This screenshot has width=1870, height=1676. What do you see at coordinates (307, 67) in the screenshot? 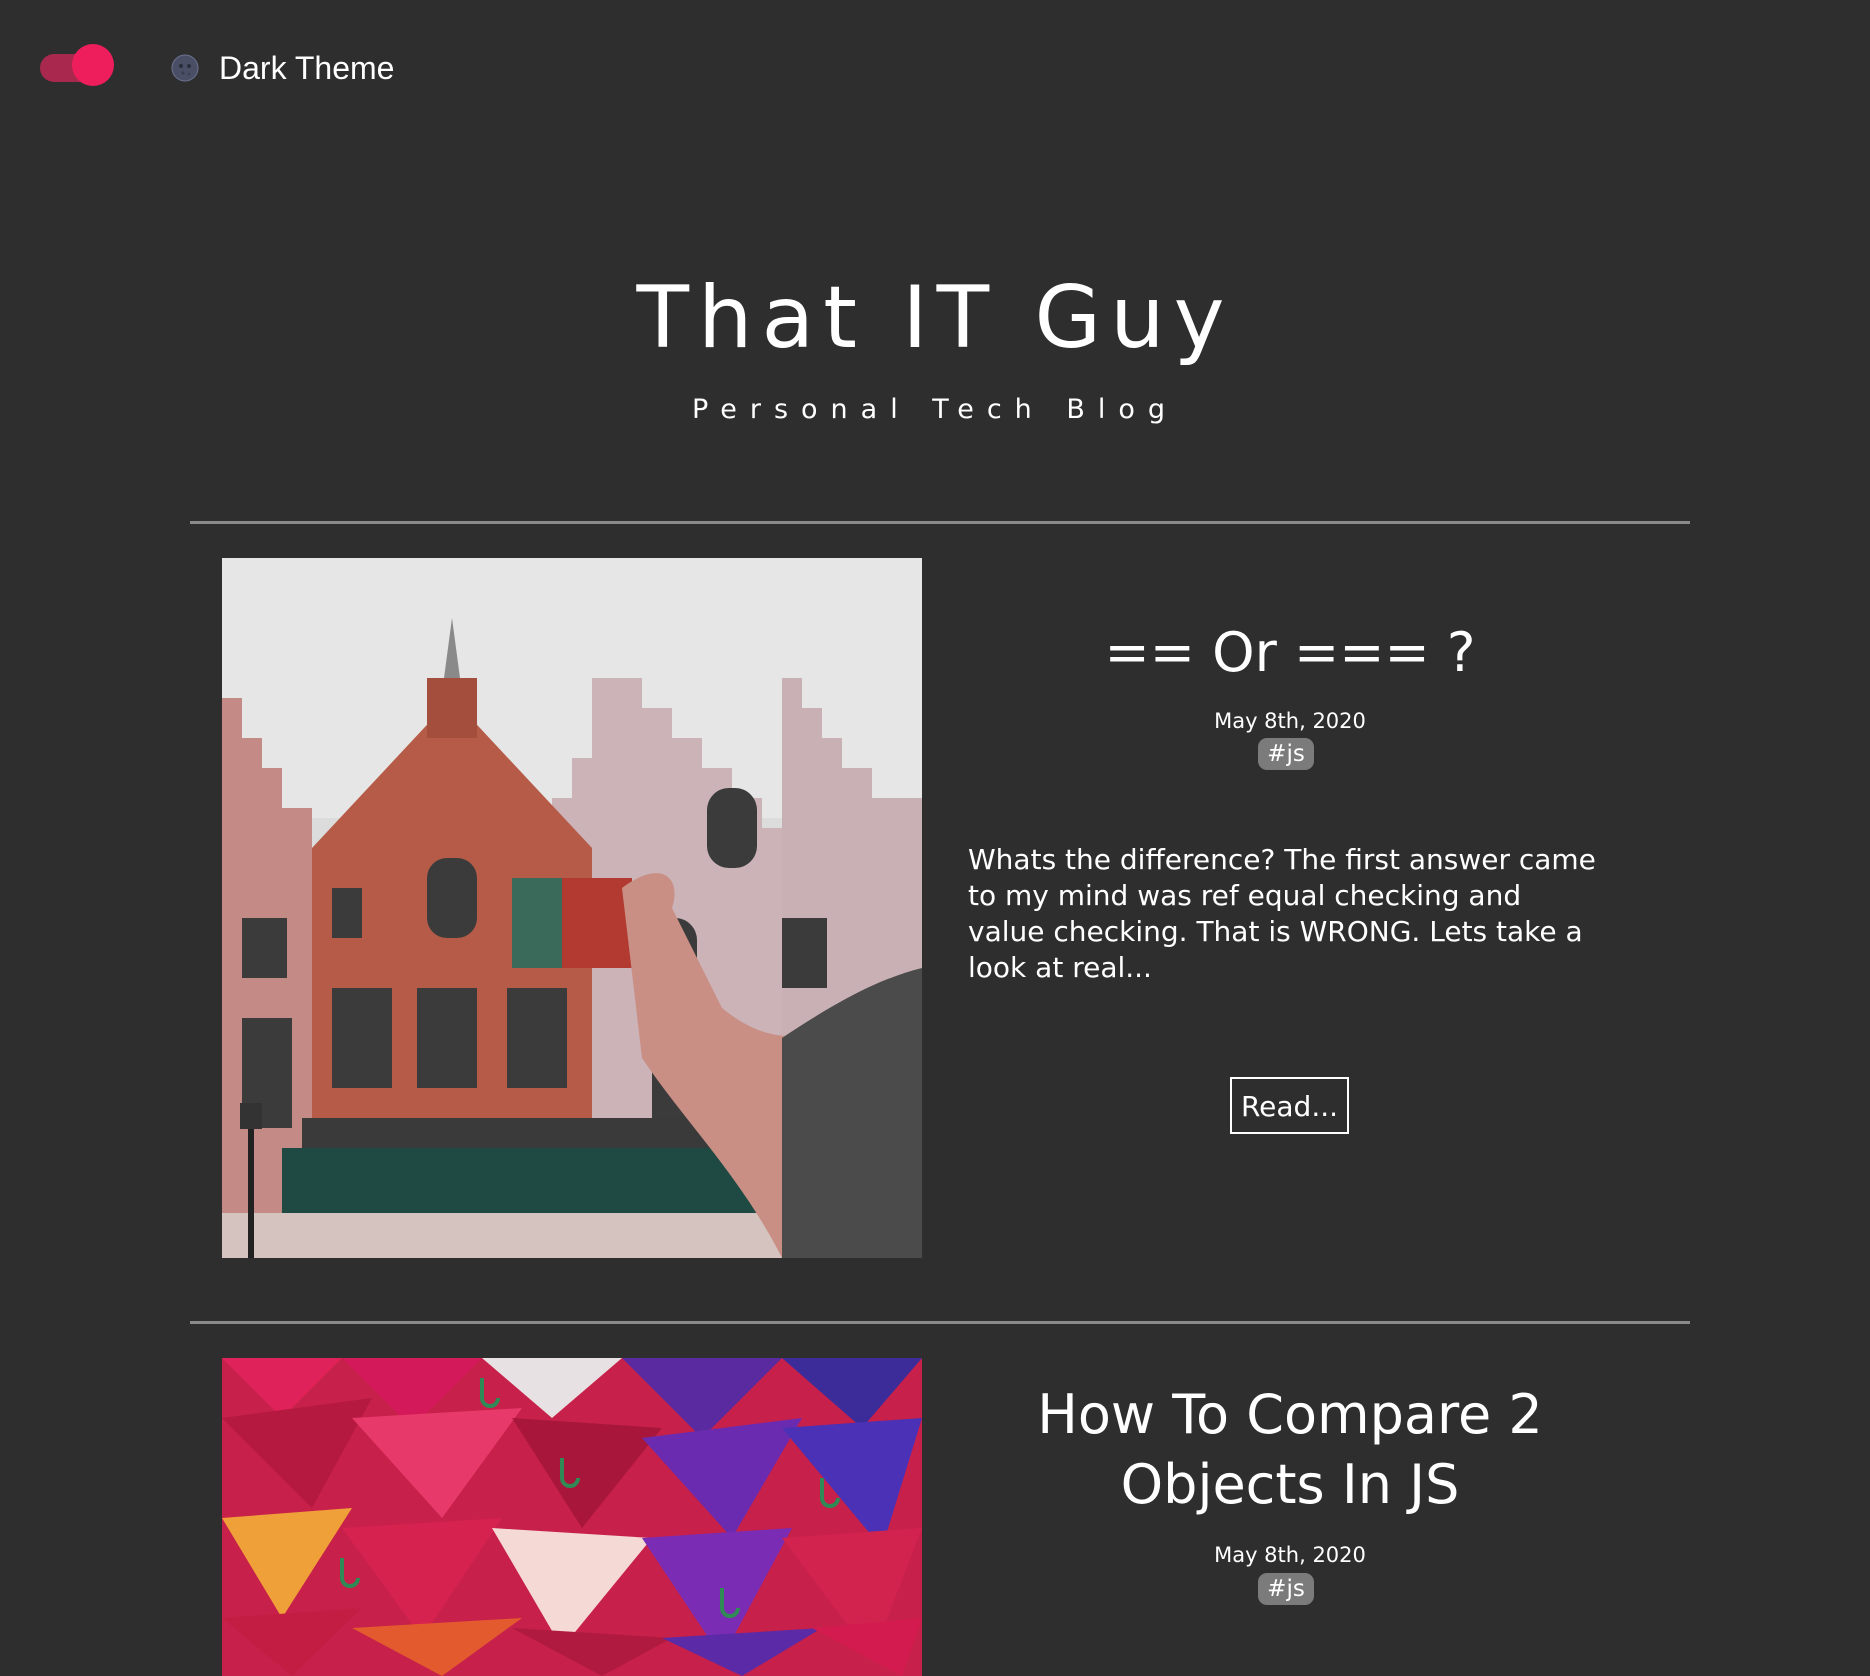
I see `theme-label: Dark Theme` at bounding box center [307, 67].